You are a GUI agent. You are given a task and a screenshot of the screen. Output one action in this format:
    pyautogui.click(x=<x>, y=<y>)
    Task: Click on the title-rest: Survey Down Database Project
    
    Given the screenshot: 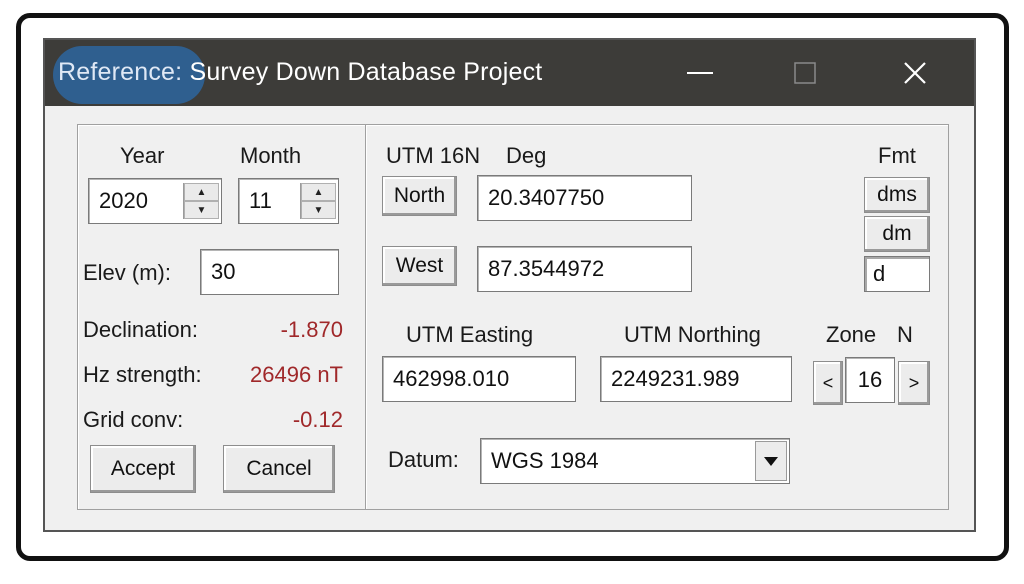 What is the action you would take?
    pyautogui.click(x=362, y=72)
    